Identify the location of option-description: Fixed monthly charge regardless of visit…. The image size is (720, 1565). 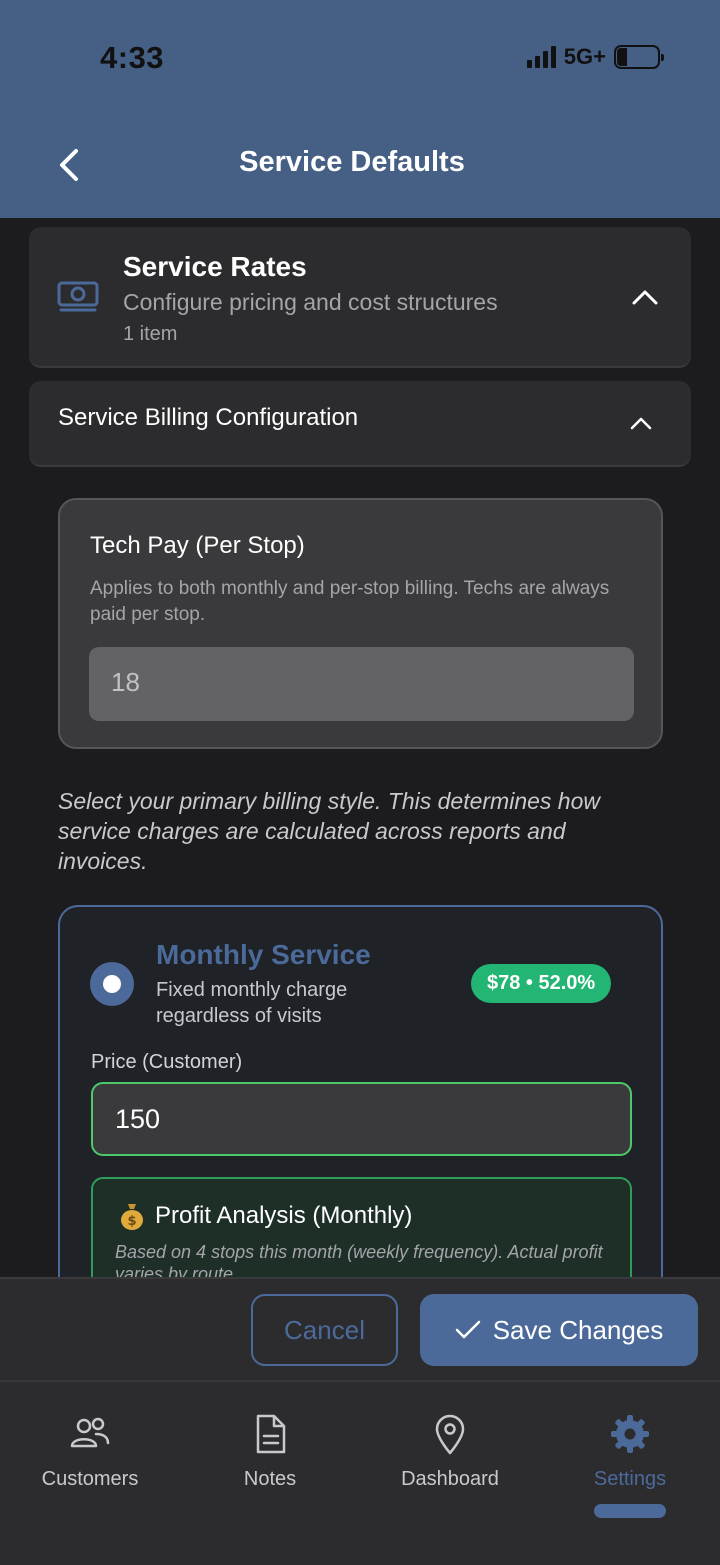
(252, 1003).